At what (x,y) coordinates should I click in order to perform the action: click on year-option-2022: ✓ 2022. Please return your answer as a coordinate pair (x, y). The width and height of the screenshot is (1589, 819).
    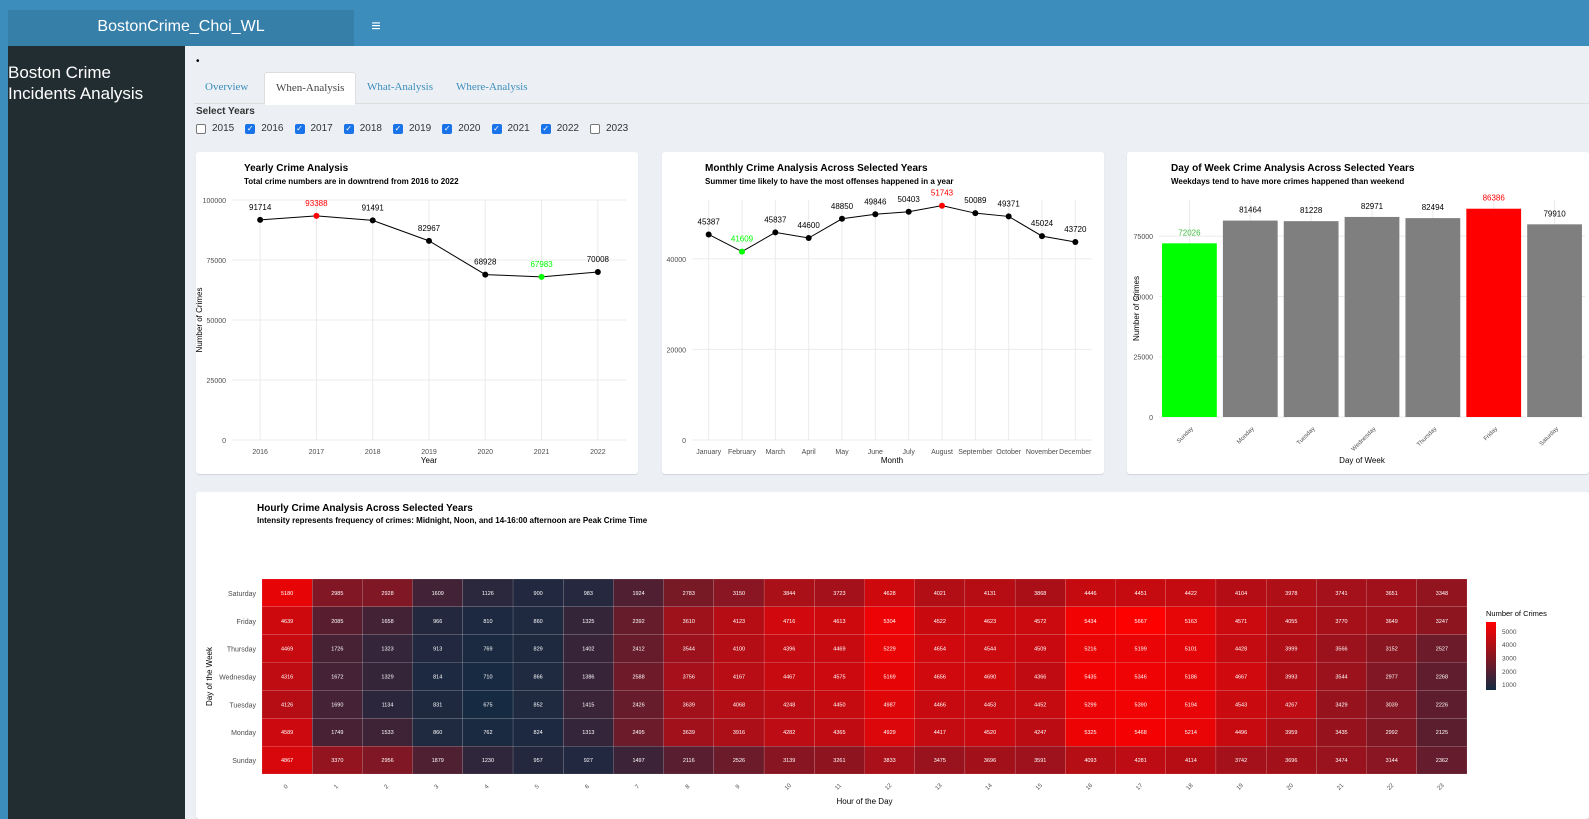
    Looking at the image, I should click on (559, 128).